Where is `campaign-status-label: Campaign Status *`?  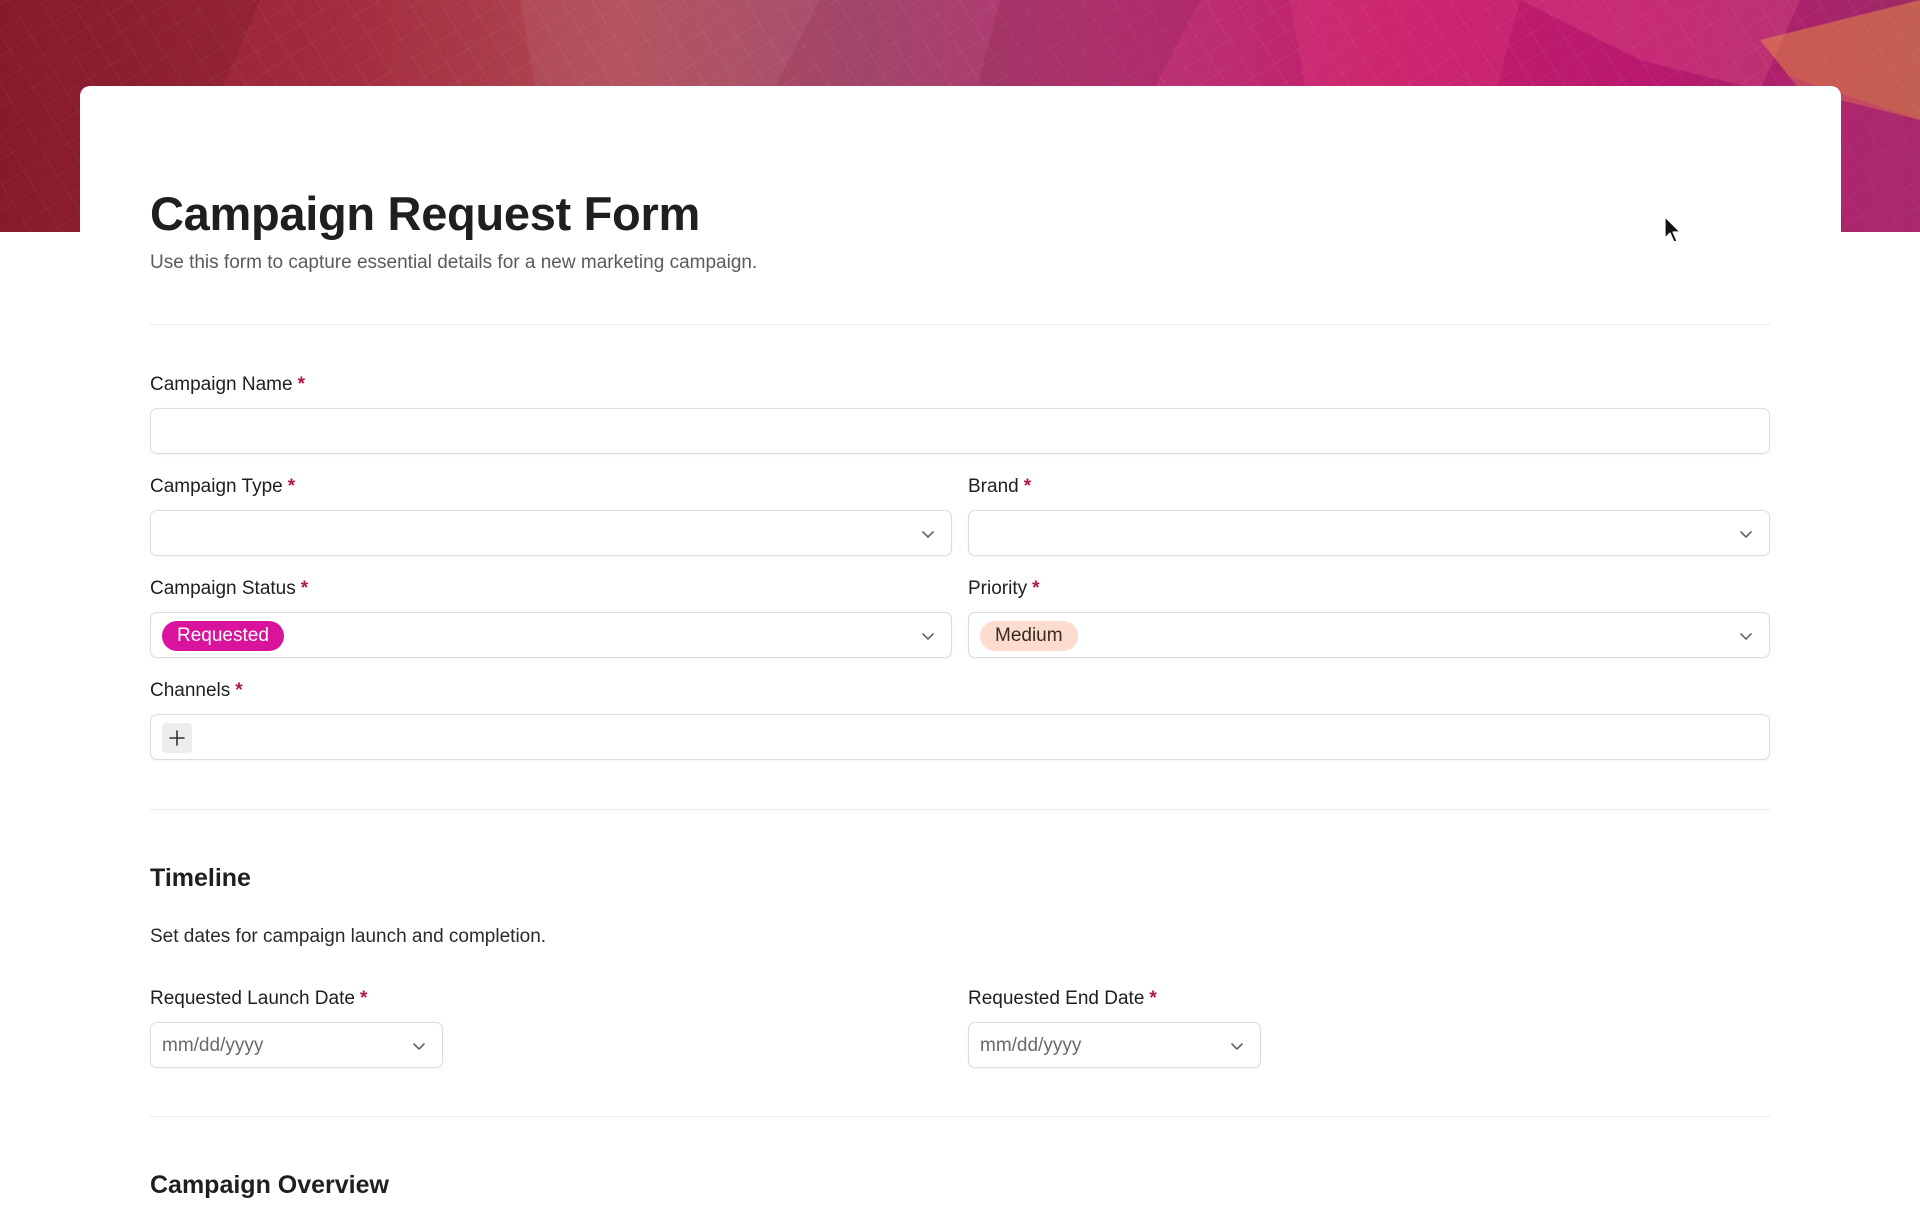 campaign-status-label: Campaign Status * is located at coordinates (229, 588).